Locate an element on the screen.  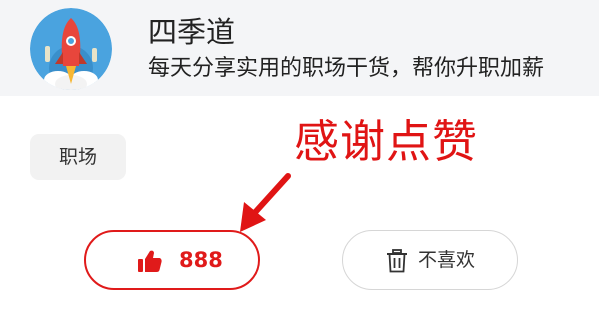
avatar is located at coordinates (71, 49).